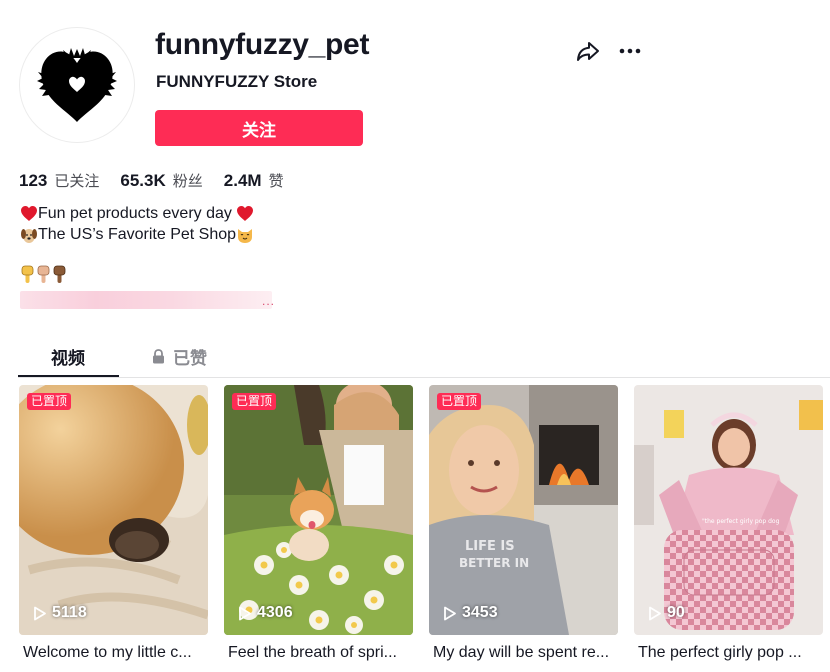 The image size is (830, 672). What do you see at coordinates (630, 51) in the screenshot?
I see `more-icon` at bounding box center [630, 51].